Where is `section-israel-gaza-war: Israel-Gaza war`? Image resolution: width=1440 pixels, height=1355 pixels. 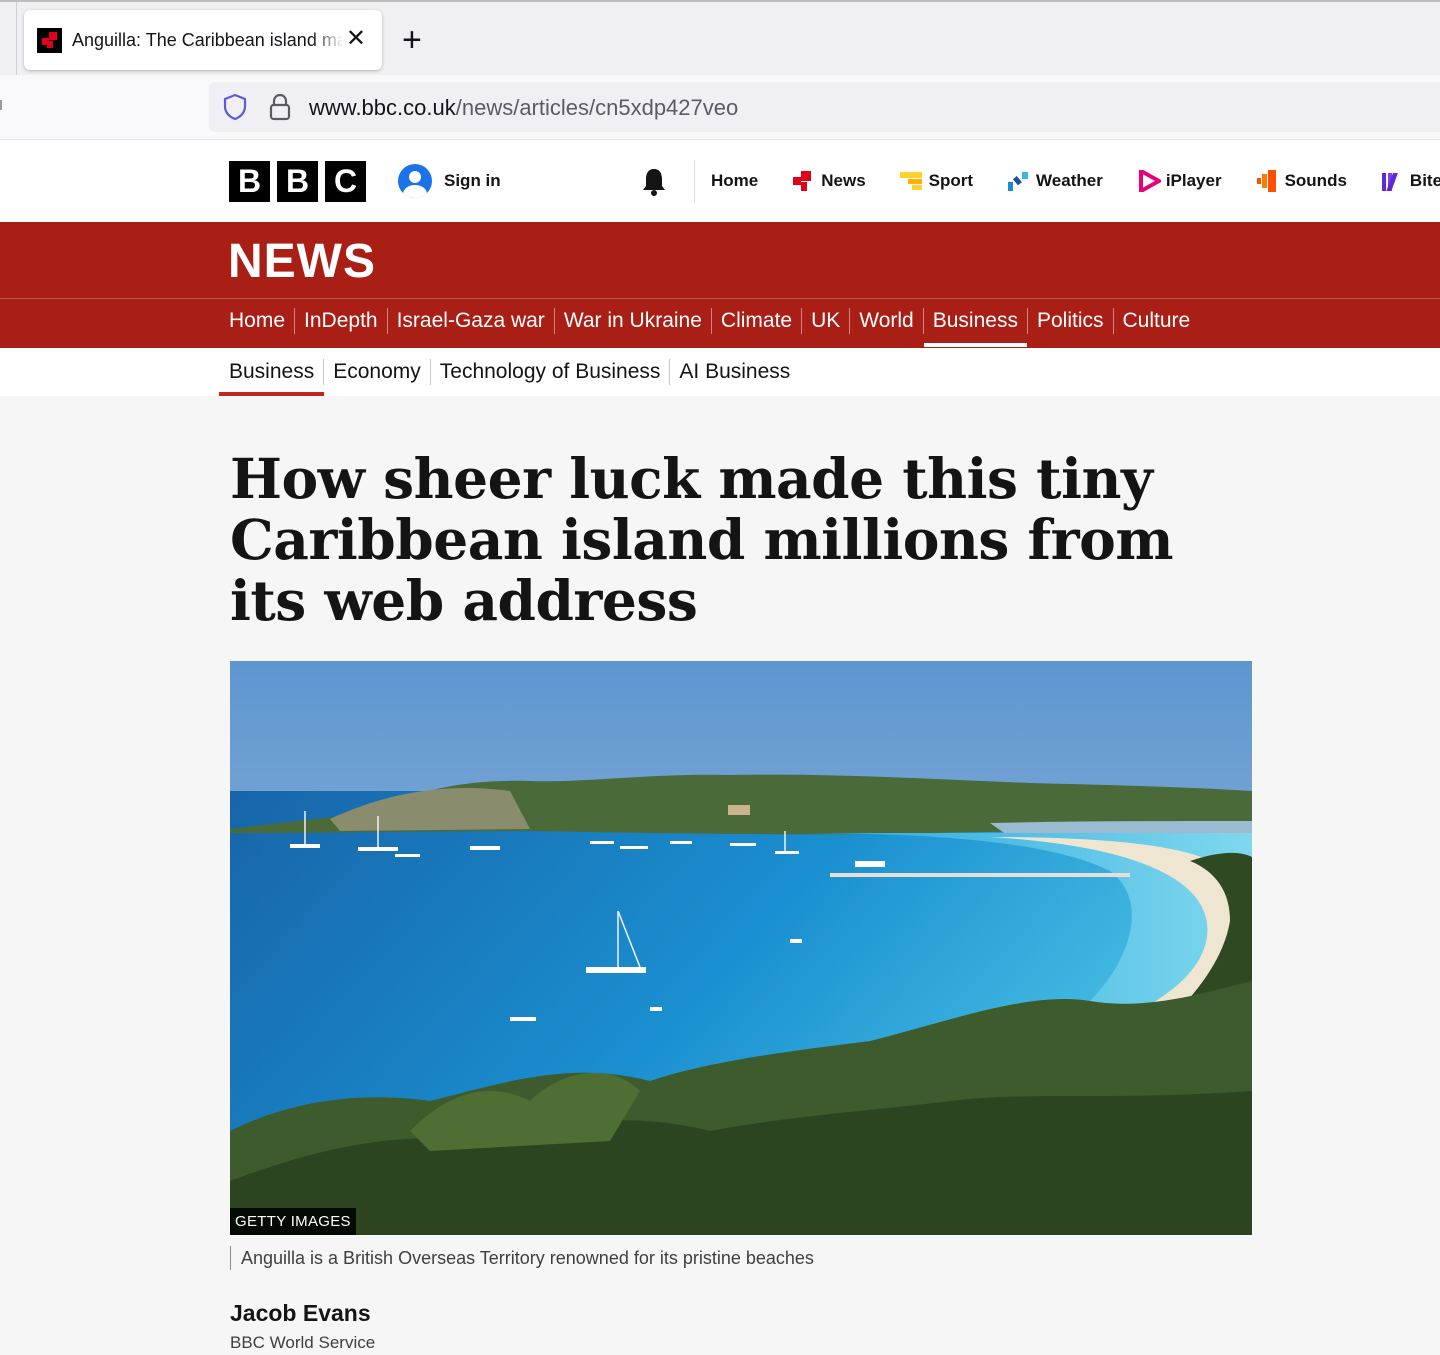 section-israel-gaza-war: Israel-Gaza war is located at coordinates (470, 321).